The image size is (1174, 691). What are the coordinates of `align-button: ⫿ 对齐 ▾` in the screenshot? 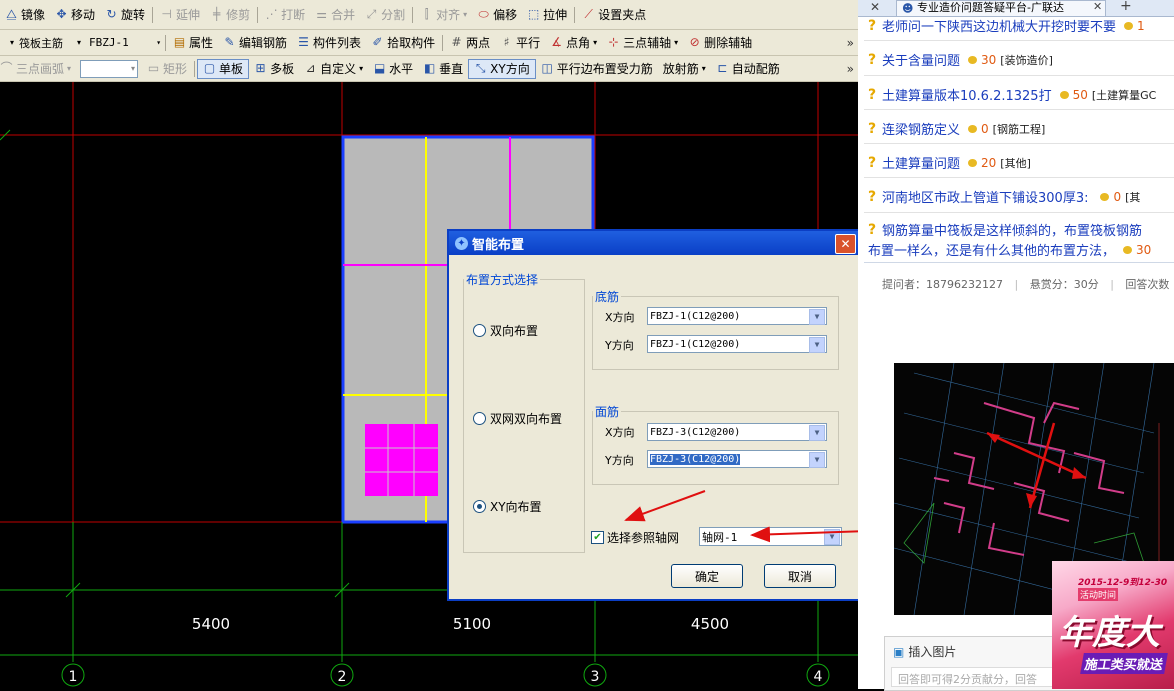 It's located at (443, 15).